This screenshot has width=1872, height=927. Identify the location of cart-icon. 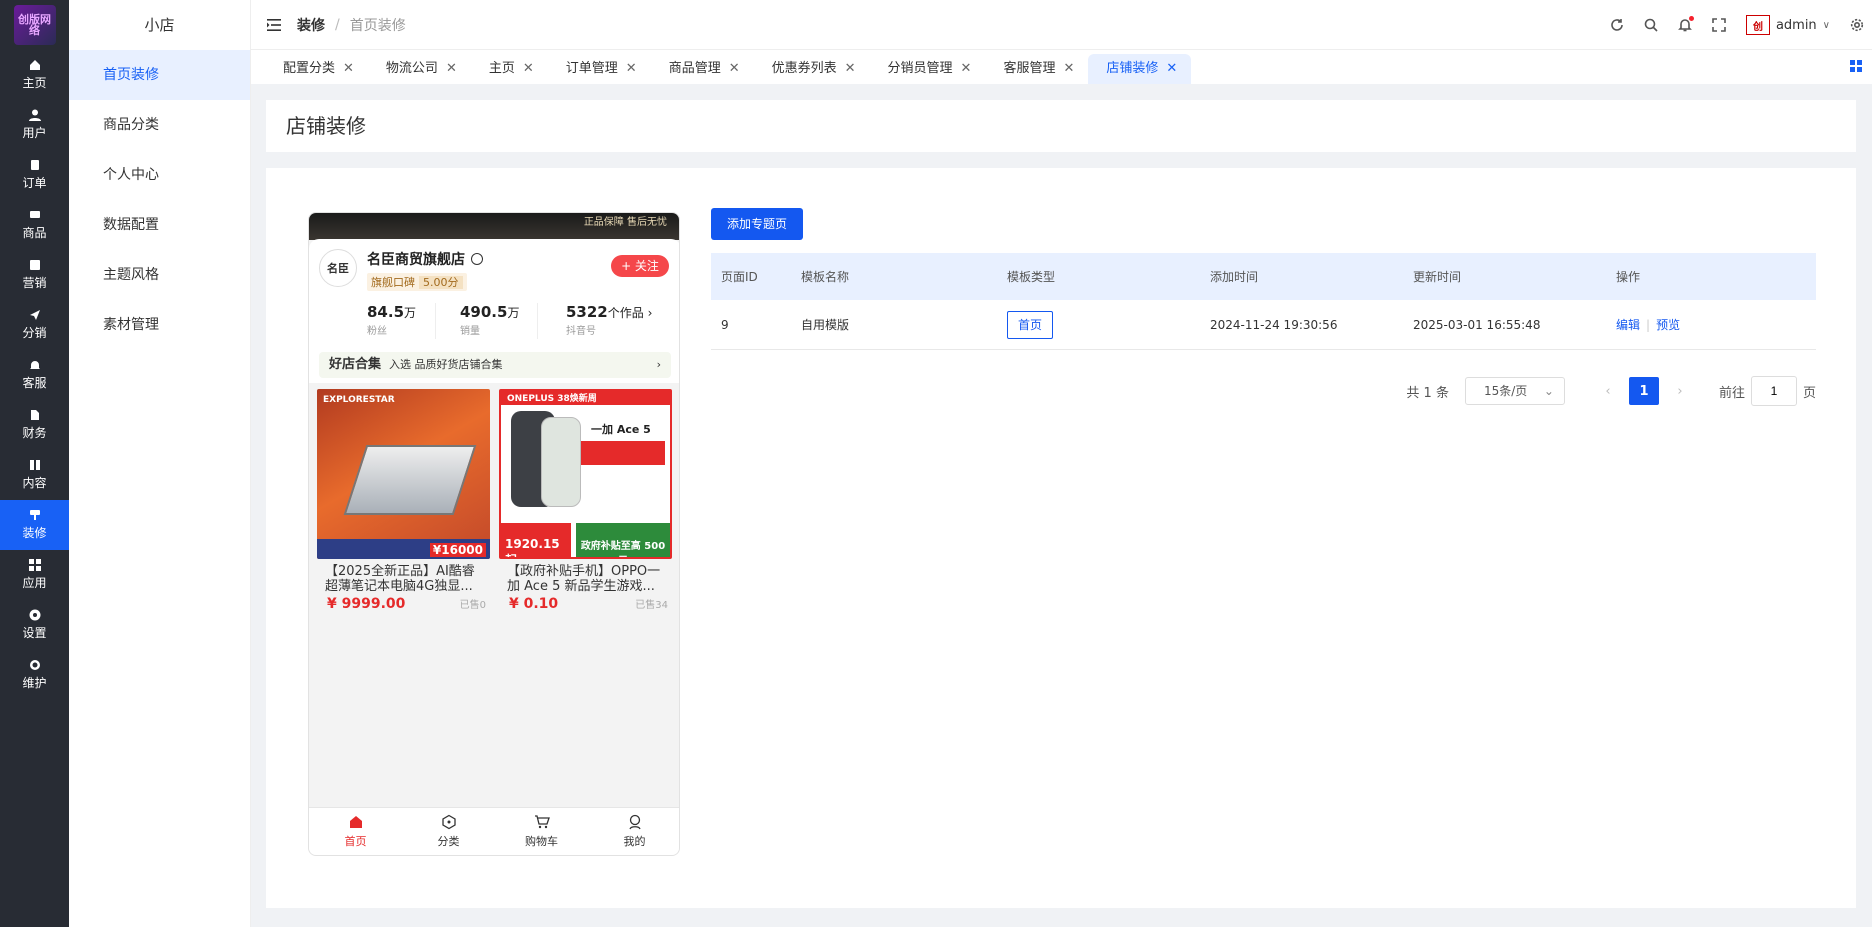
(542, 822).